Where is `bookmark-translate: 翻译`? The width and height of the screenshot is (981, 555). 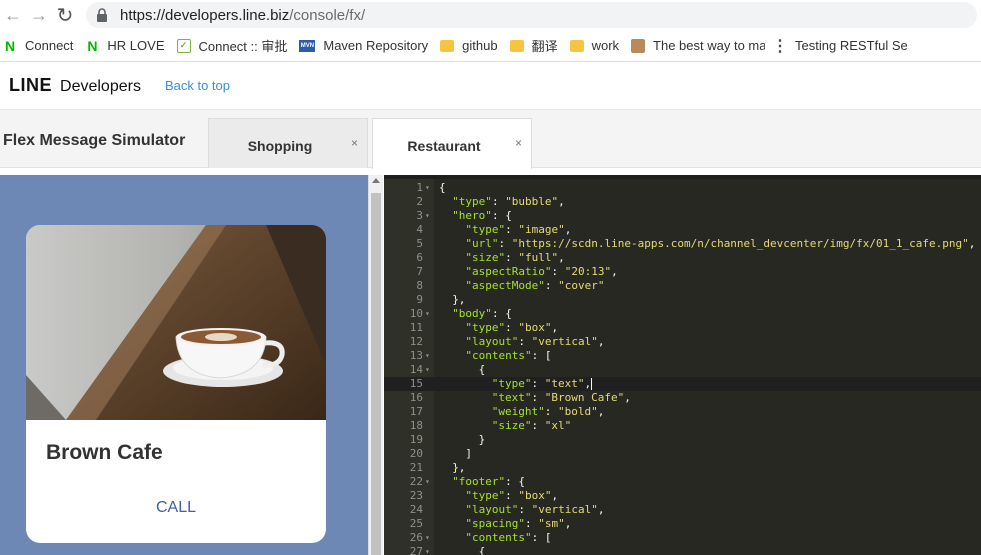
bookmark-translate: 翻译 is located at coordinates (537, 45).